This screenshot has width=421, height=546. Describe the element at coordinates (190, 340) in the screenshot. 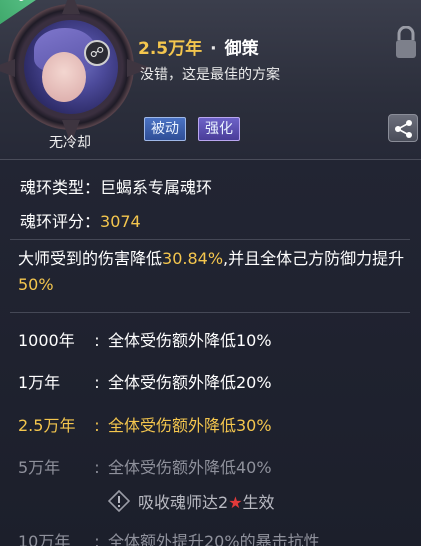

I see `tier-effect: 全体受伤额外降低10%` at that location.